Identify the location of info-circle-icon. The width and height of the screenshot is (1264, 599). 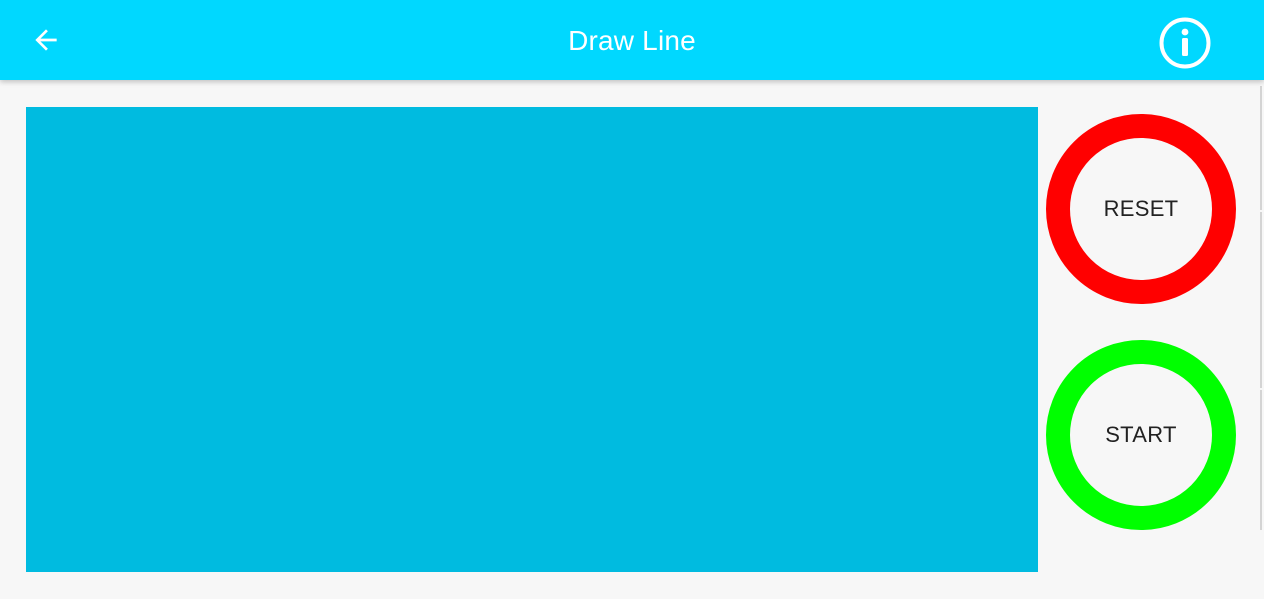
(1185, 43).